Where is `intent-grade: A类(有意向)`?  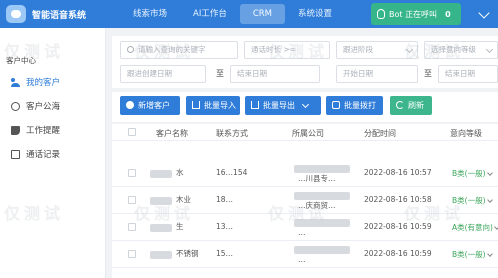 intent-grade: A类(有意向) is located at coordinates (475, 227).